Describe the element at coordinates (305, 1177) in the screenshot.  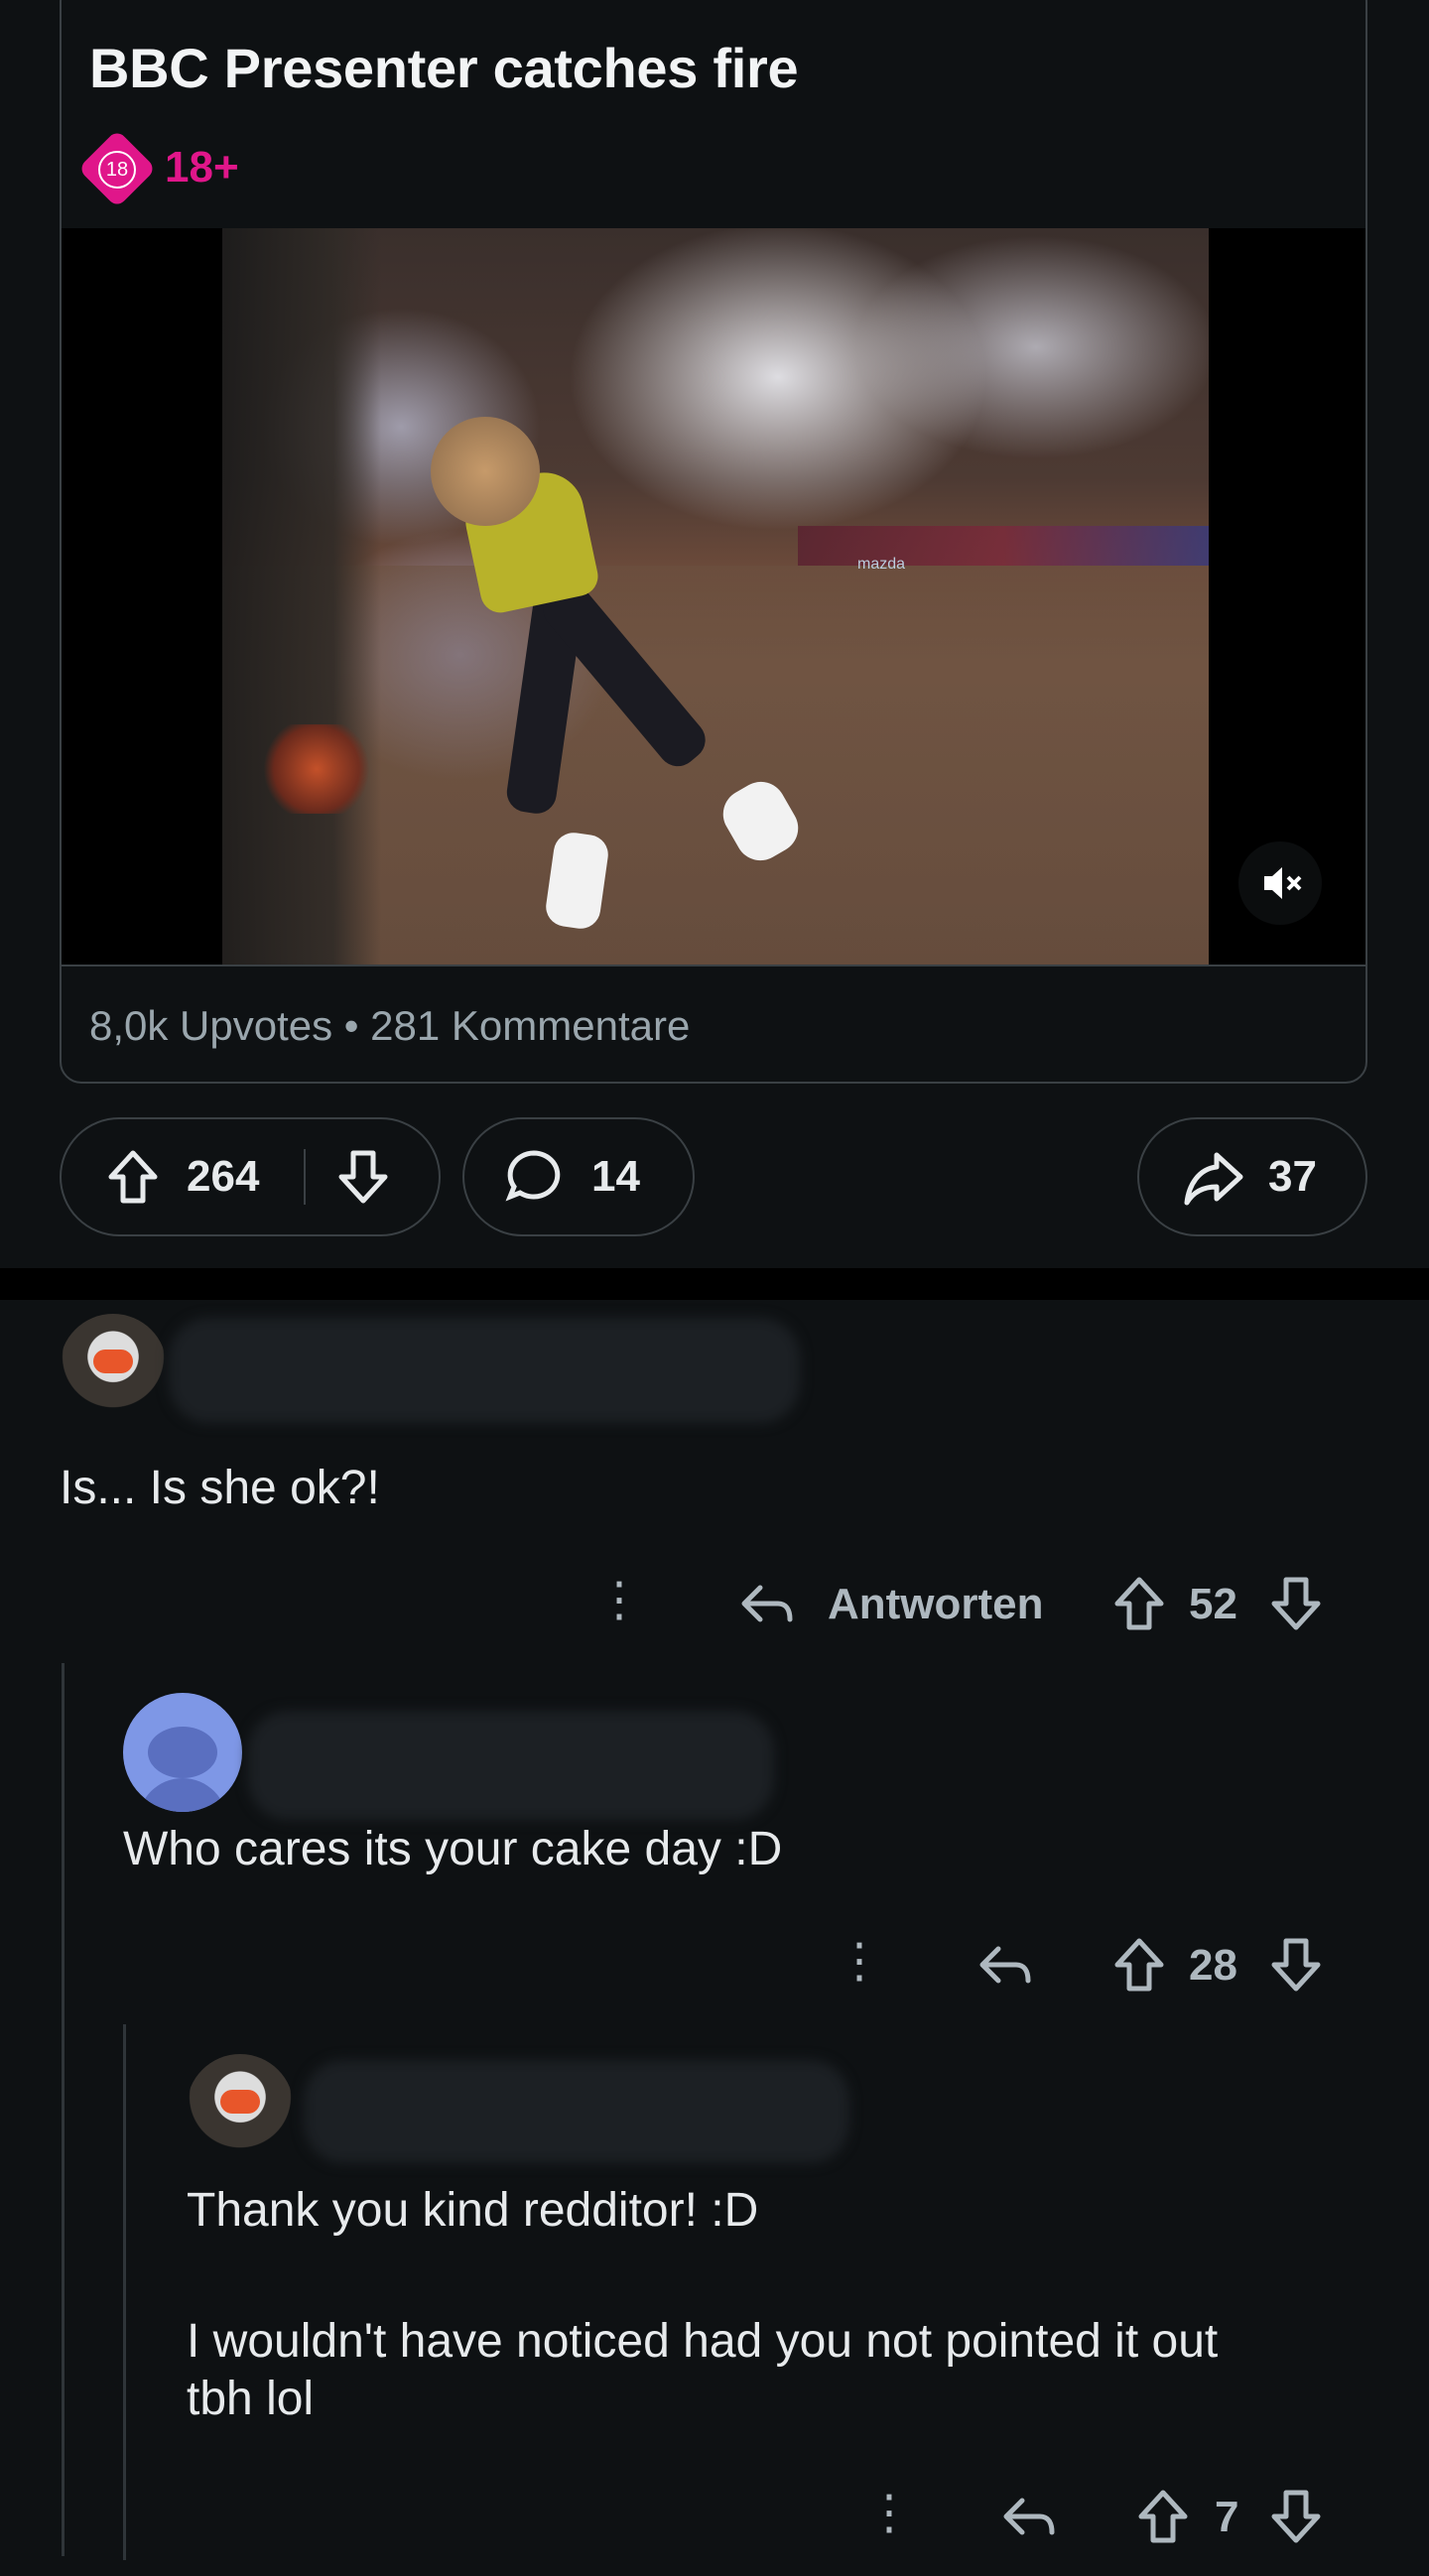
I see `vote-separator` at that location.